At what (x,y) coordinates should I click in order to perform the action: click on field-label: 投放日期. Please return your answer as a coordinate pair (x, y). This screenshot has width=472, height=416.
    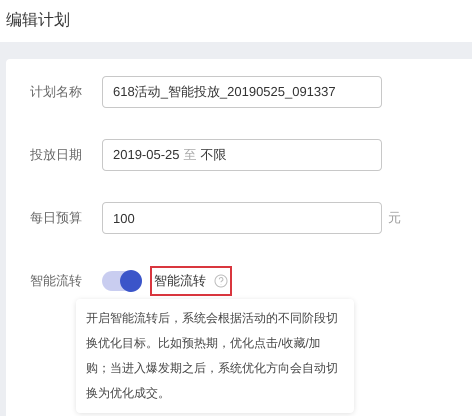
    Looking at the image, I should click on (56, 155).